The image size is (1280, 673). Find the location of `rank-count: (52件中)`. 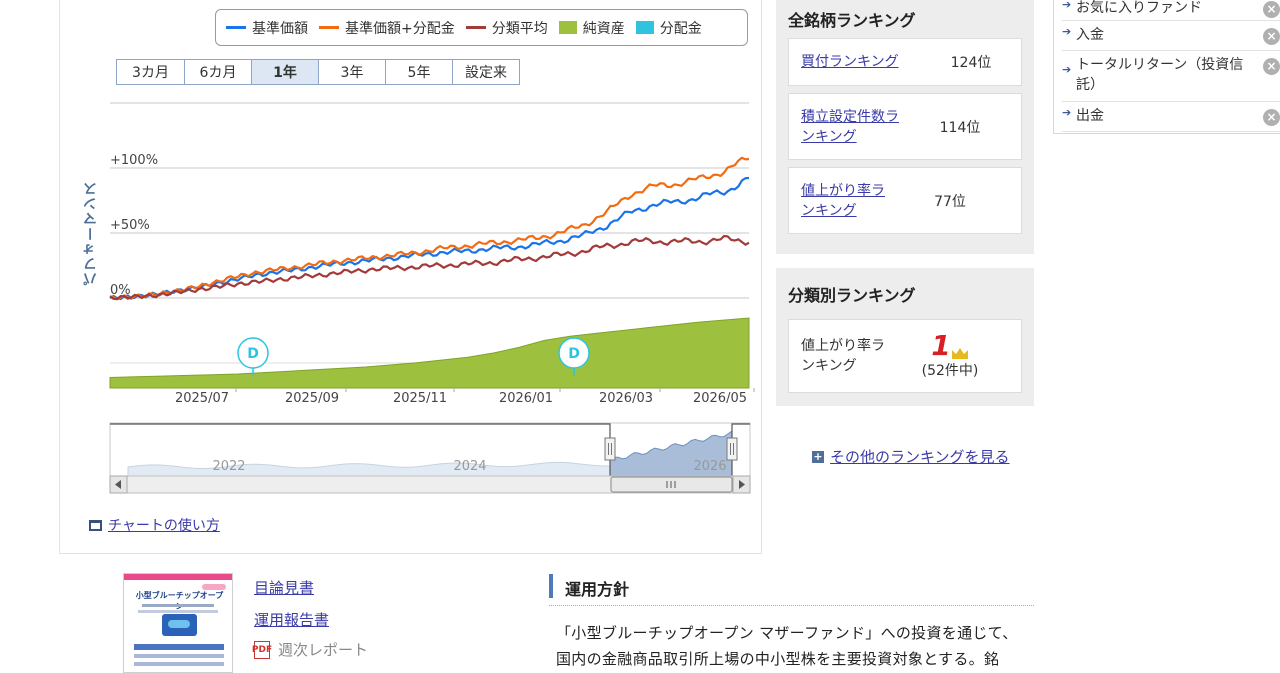

rank-count: (52件中) is located at coordinates (950, 371).